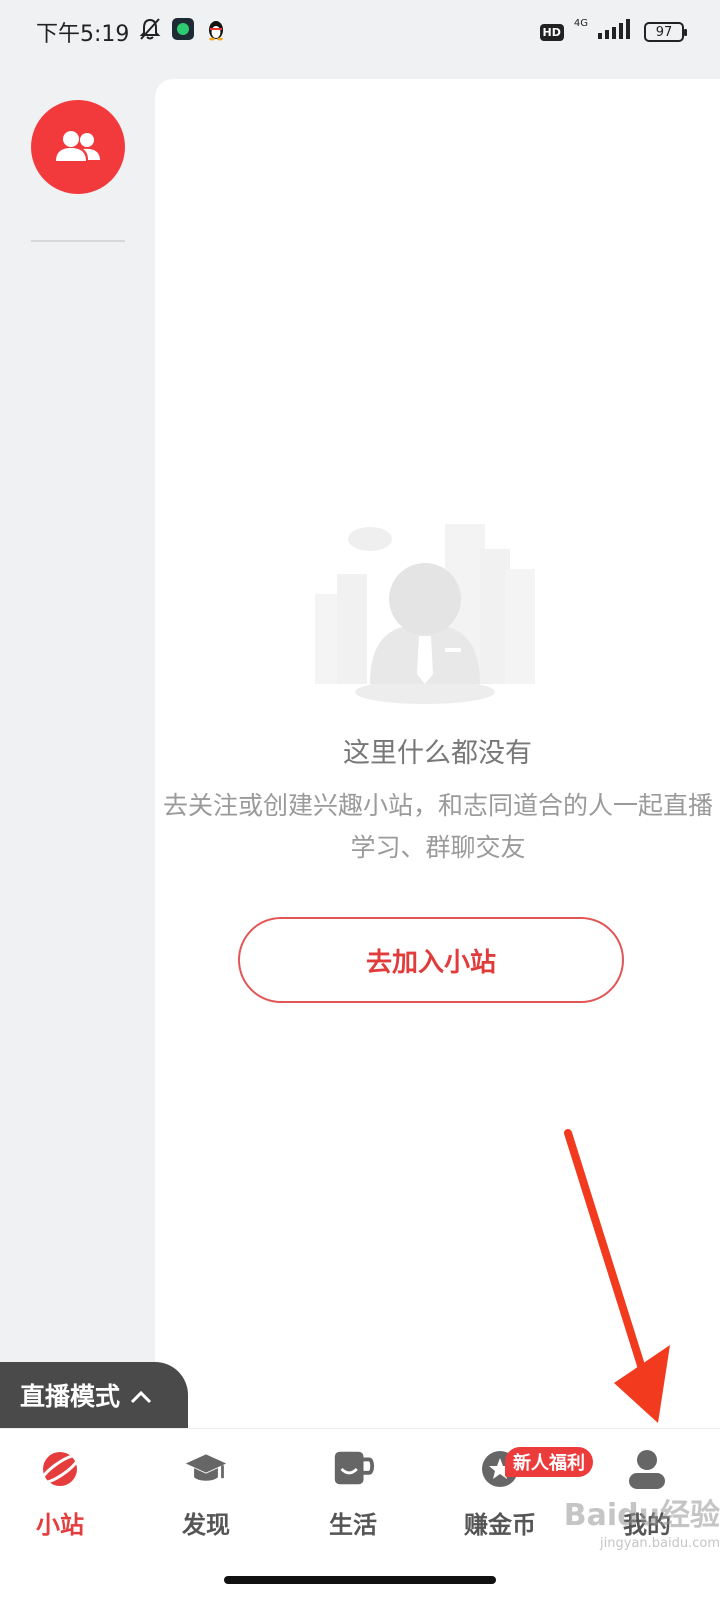 The image size is (720, 1600). What do you see at coordinates (183, 32) in the screenshot?
I see `app-notification-icon` at bounding box center [183, 32].